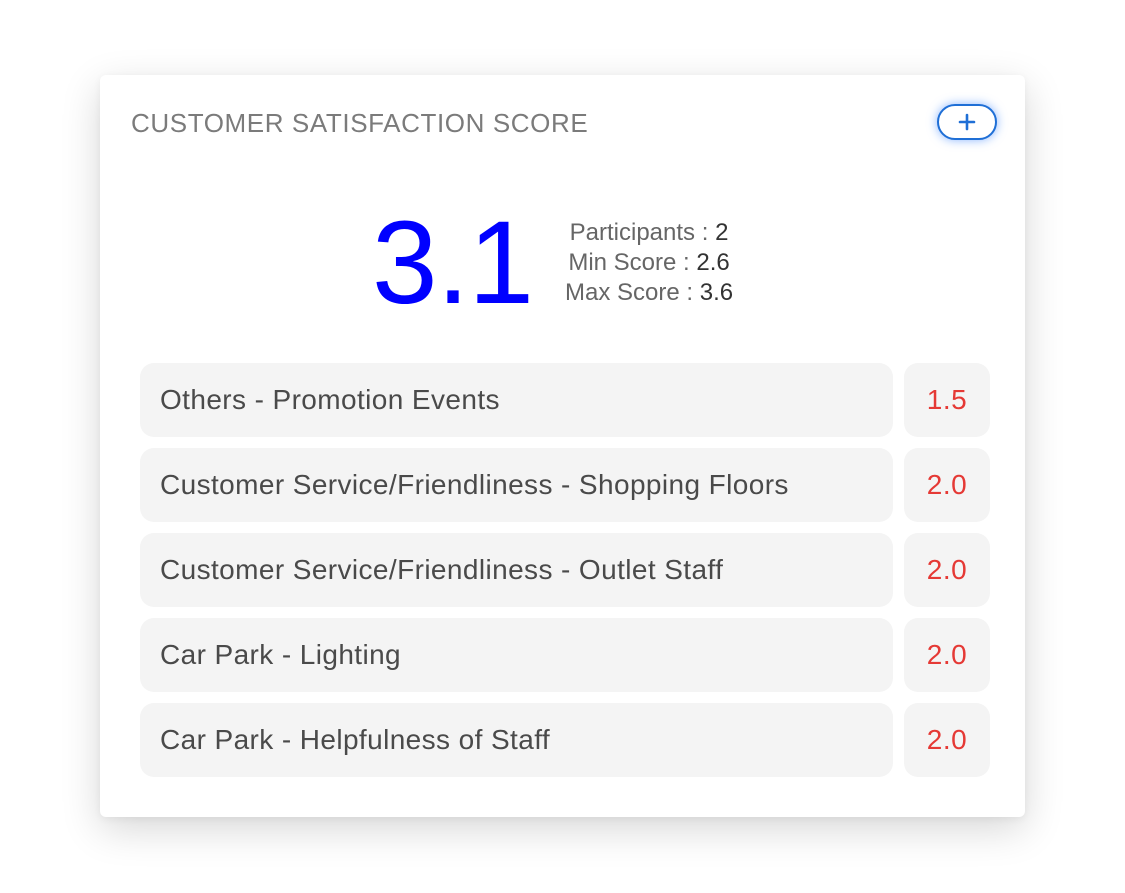 Image resolution: width=1125 pixels, height=893 pixels. I want to click on min-score-label: Min Score :, so click(629, 262).